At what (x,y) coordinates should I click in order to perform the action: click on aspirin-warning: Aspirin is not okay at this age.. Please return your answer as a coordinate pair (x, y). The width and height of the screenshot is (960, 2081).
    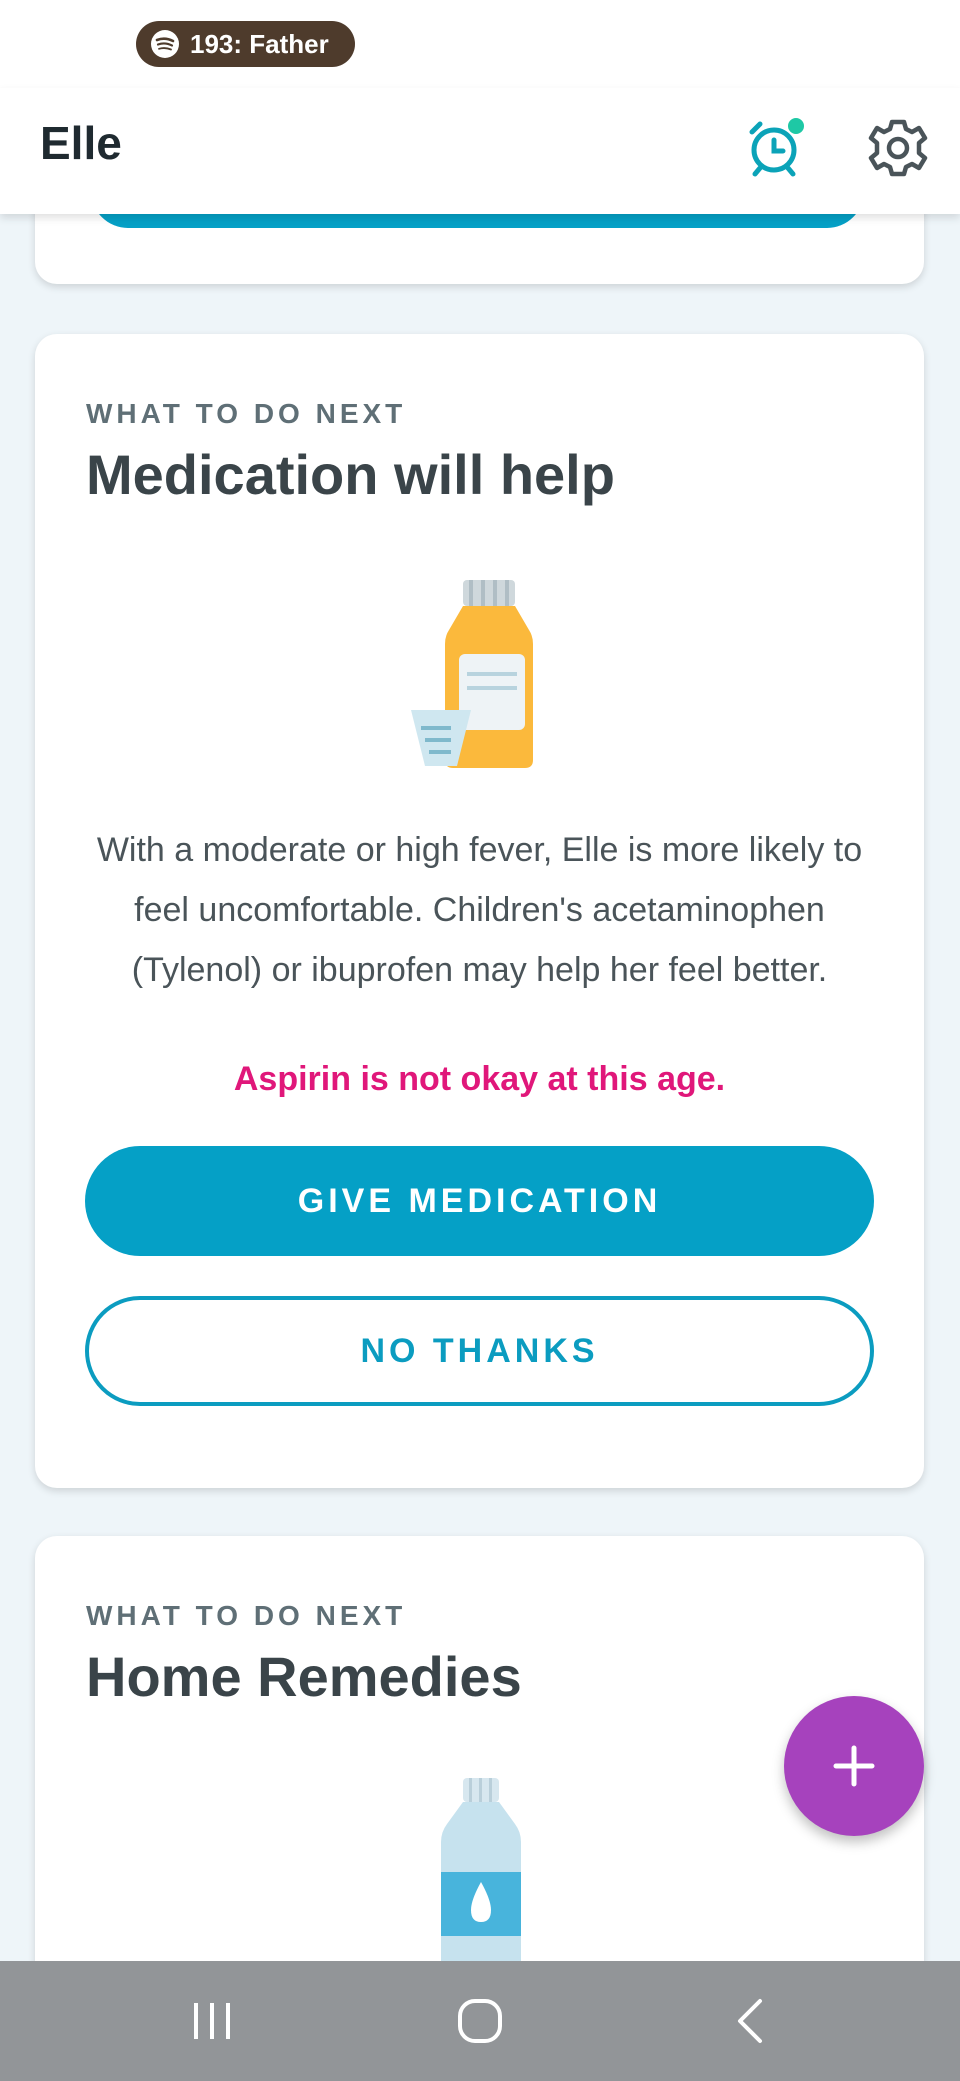
    Looking at the image, I should click on (479, 1079).